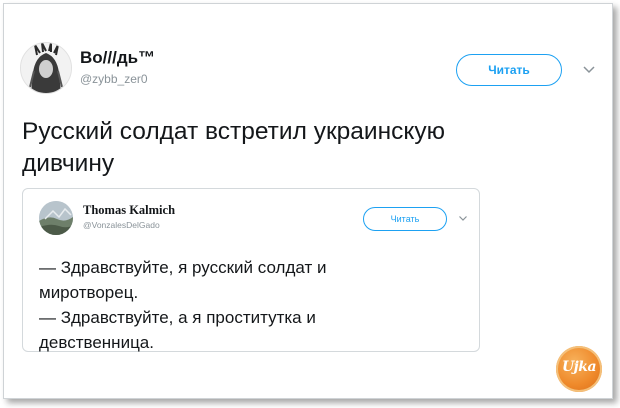 This screenshot has width=620, height=408. I want to click on quoted-author-avatar, so click(56, 218).